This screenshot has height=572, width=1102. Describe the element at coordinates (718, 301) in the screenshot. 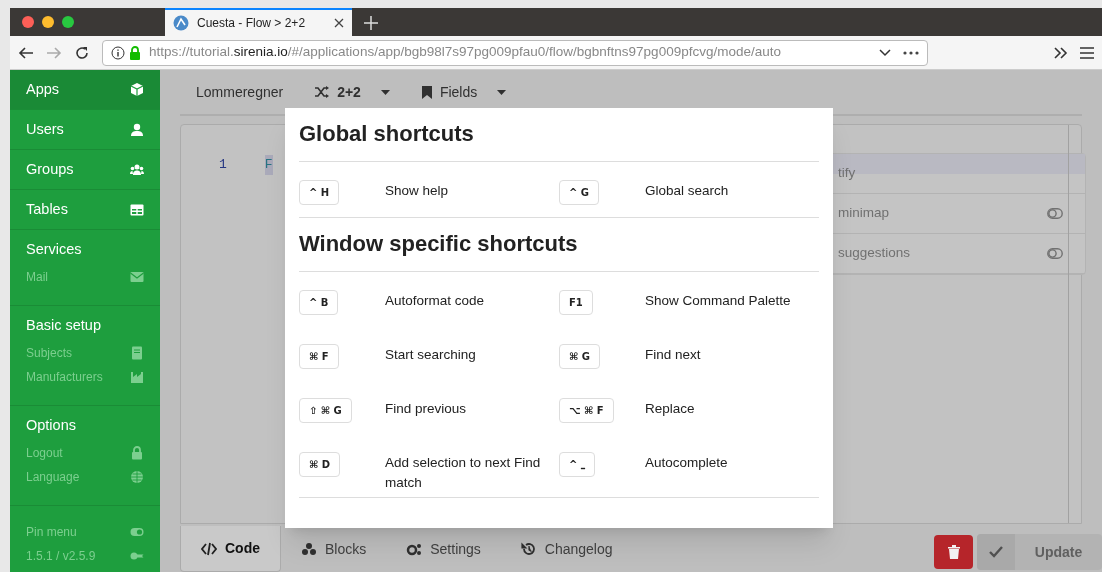

I see `shortcut-label: Show Command Palette` at that location.